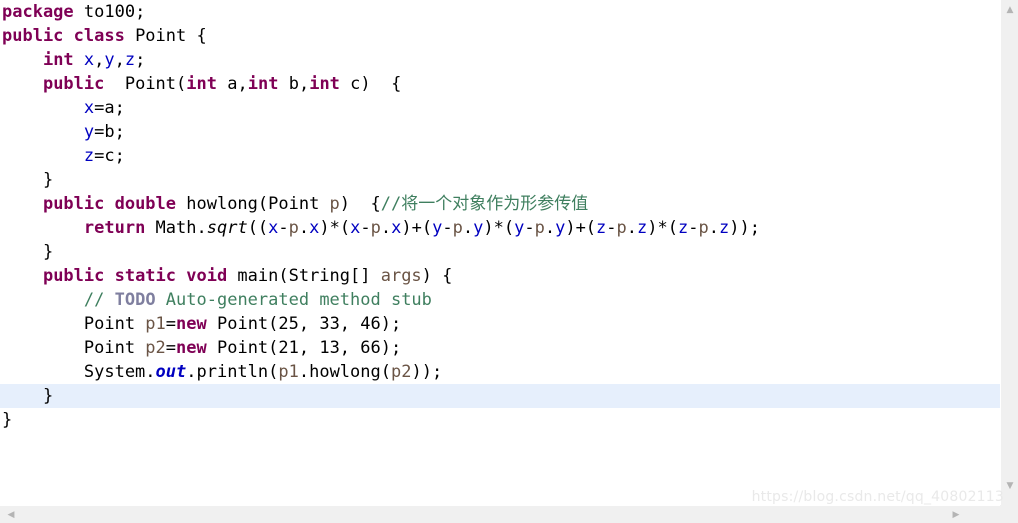  I want to click on scroll-right-arrow-icon: ▶, so click(956, 514).